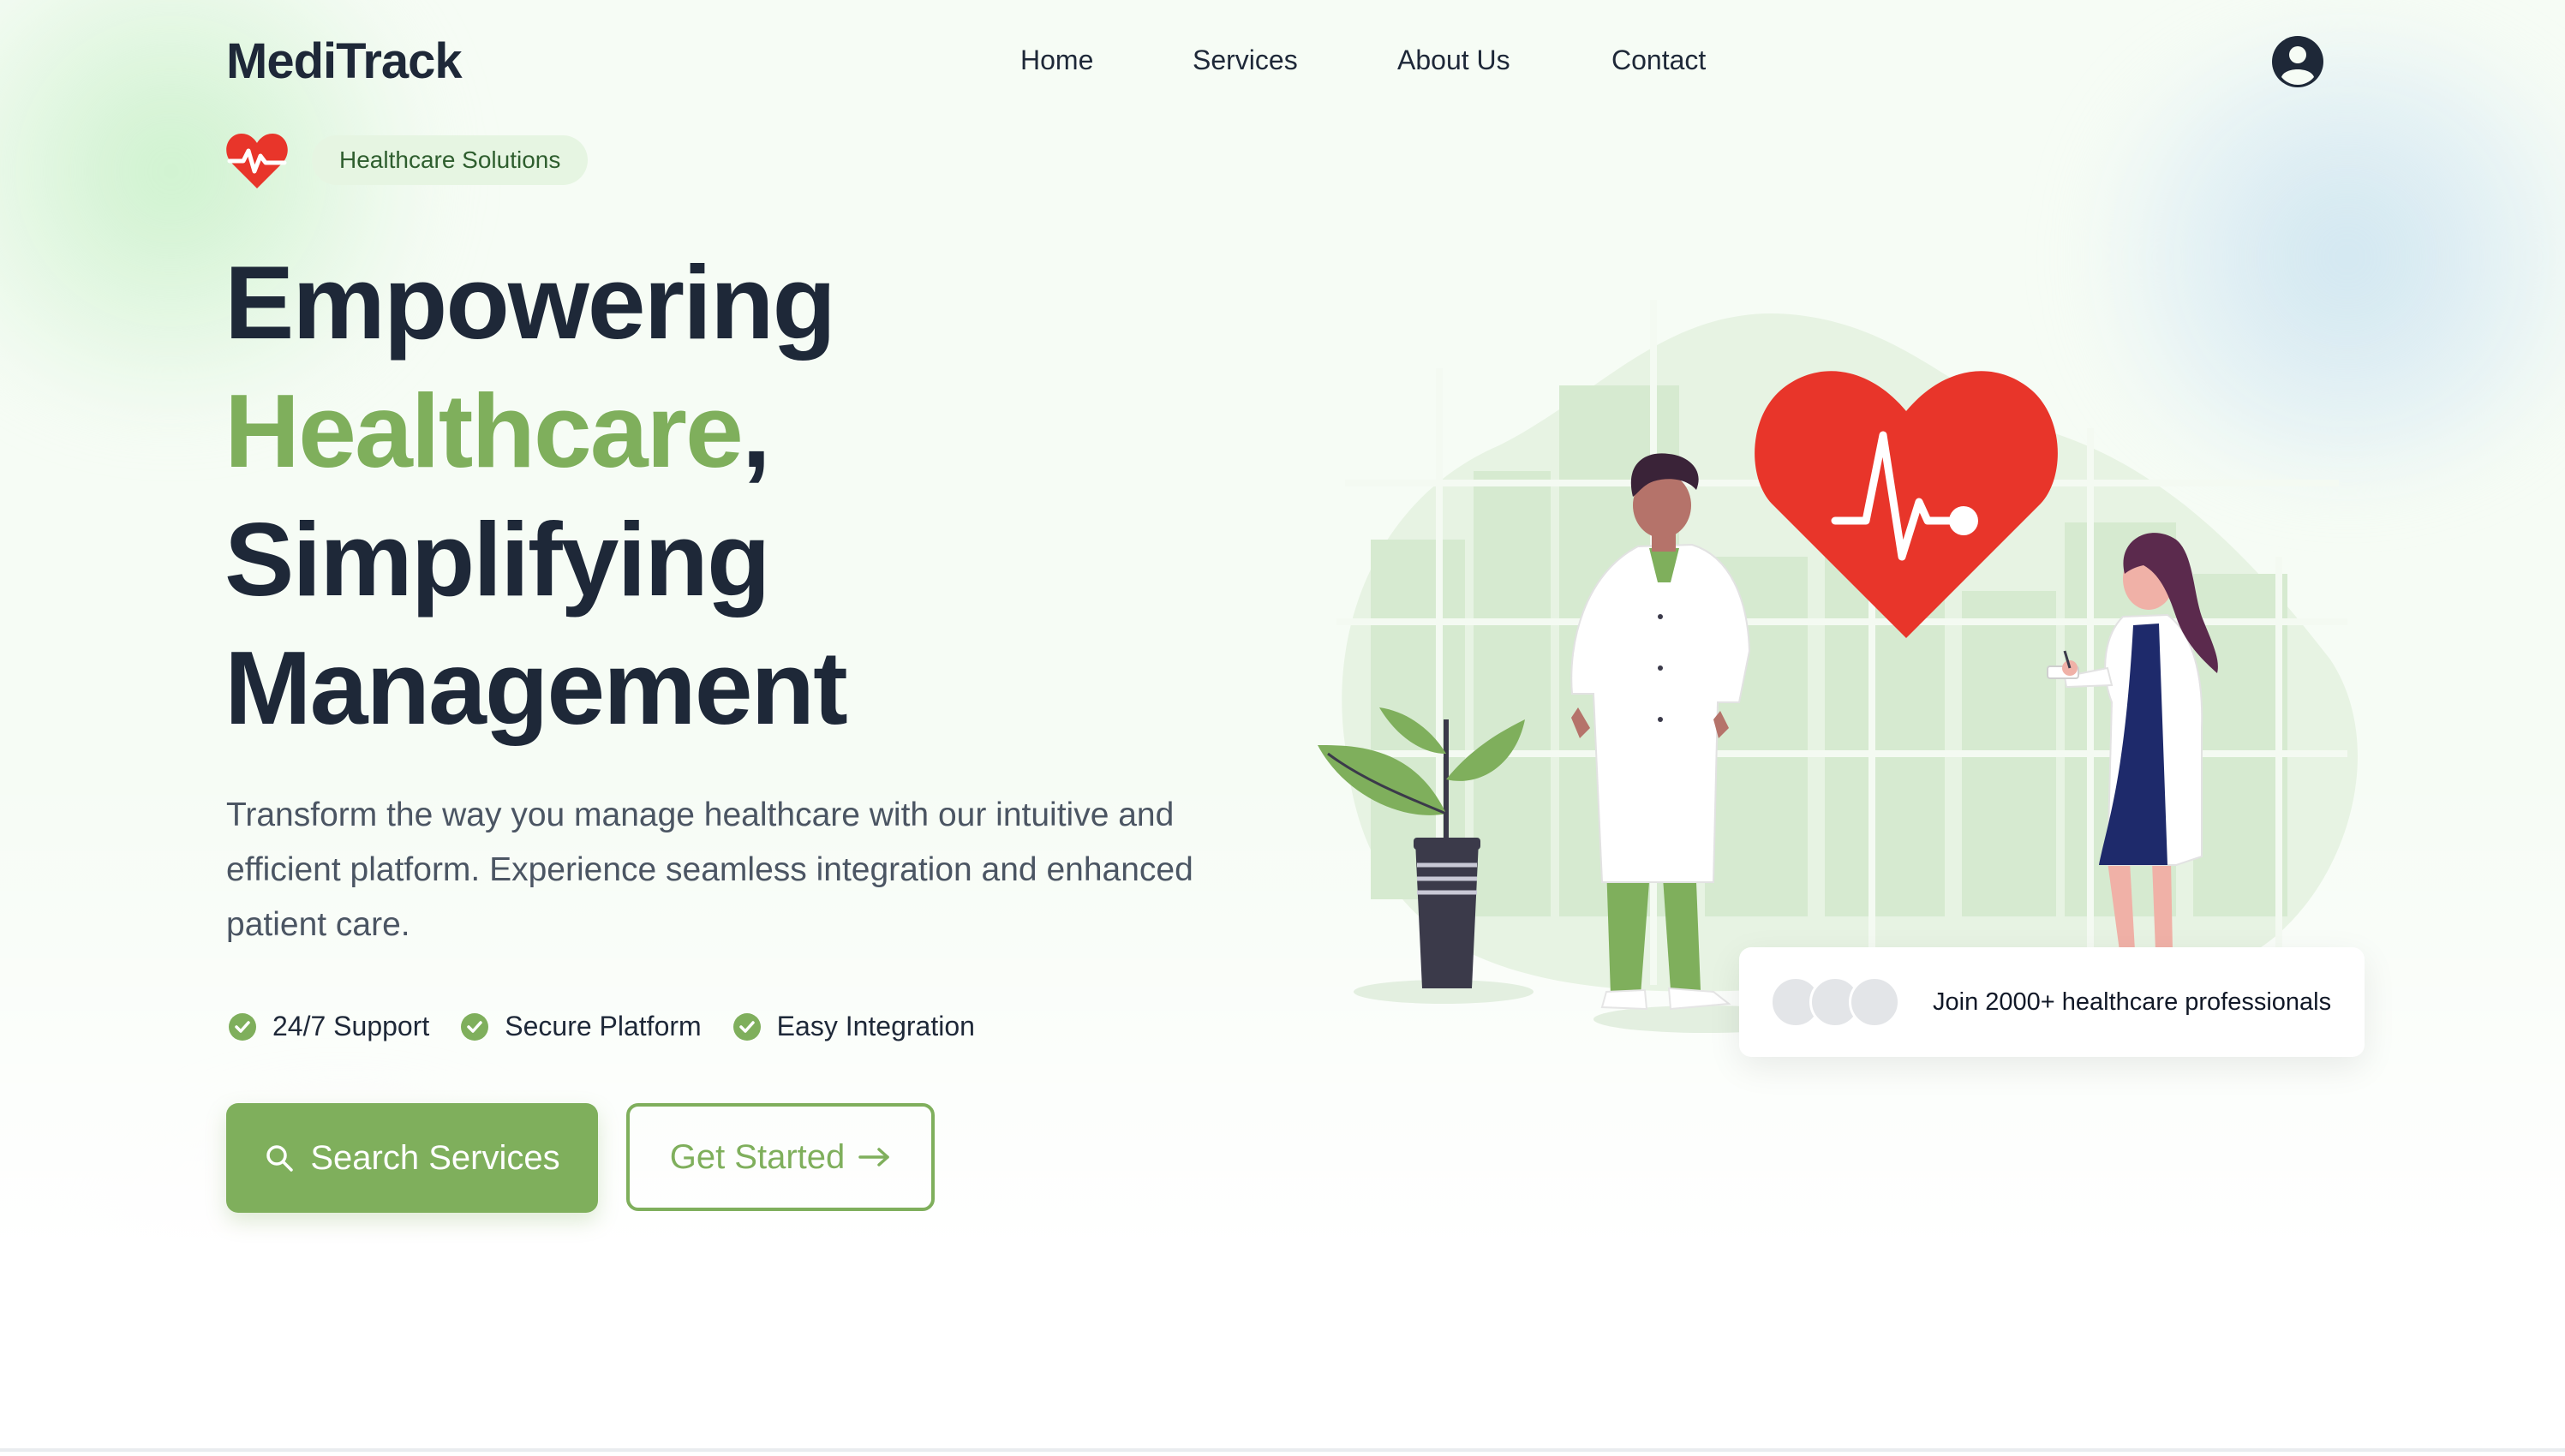  Describe the element at coordinates (757, 1156) in the screenshot. I see `get-started-label: Get Started` at that location.